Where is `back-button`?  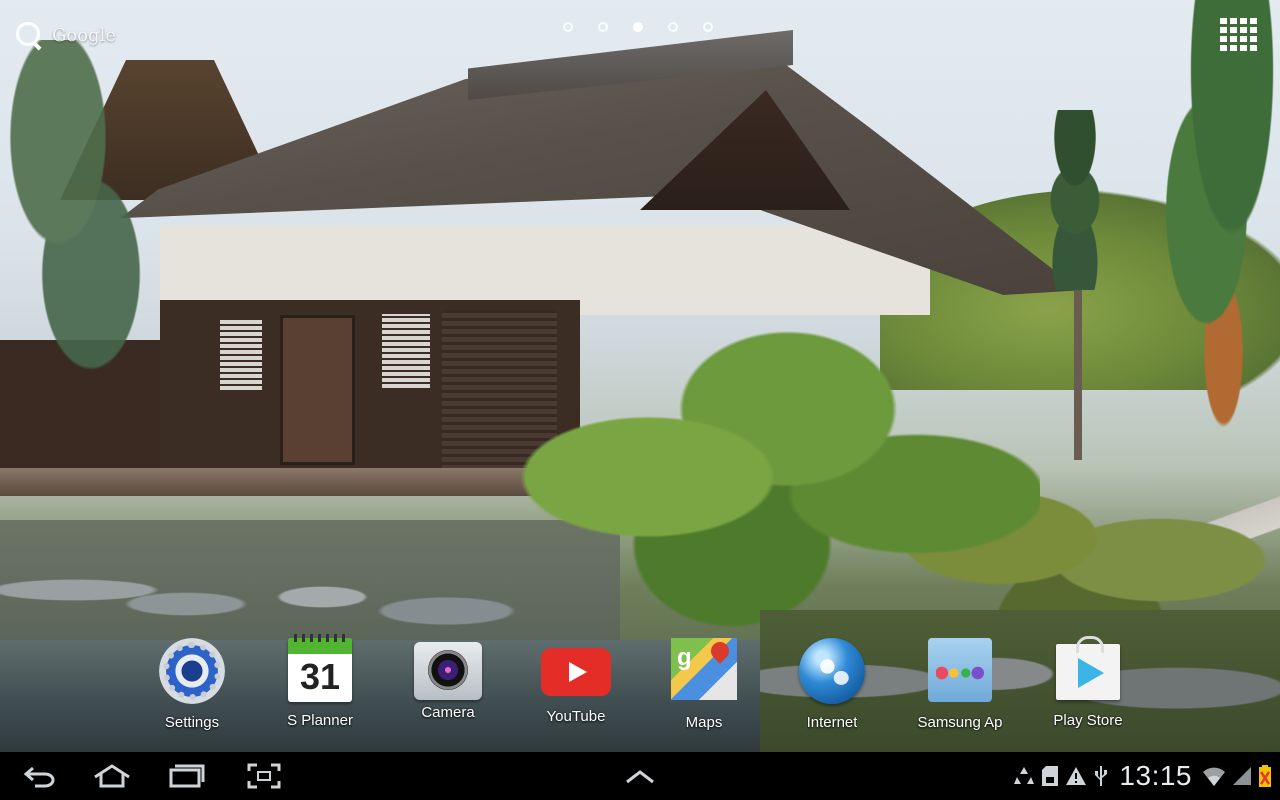
back-button is located at coordinates (40, 776).